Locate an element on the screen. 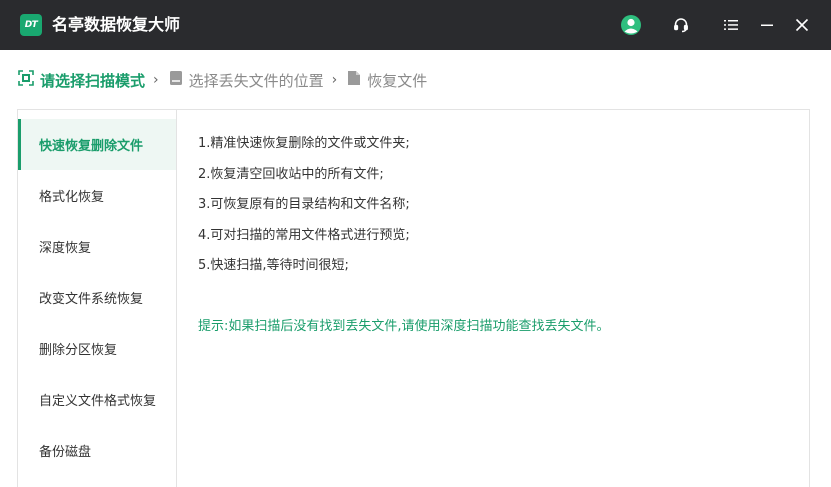 This screenshot has height=487, width=831. sidebar-item-partition-recover: 删除分区恢复 is located at coordinates (97, 348).